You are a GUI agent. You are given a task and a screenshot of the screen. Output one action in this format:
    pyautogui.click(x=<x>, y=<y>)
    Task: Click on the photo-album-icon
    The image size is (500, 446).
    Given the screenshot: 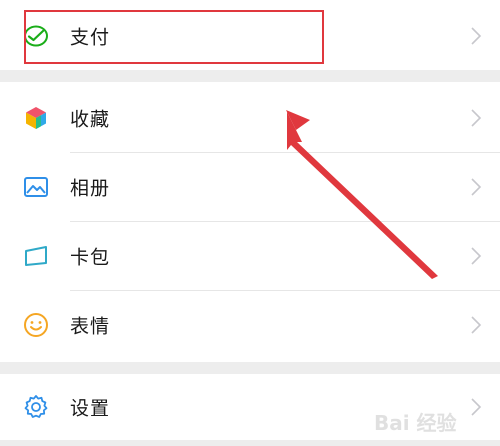 What is the action you would take?
    pyautogui.click(x=36, y=187)
    